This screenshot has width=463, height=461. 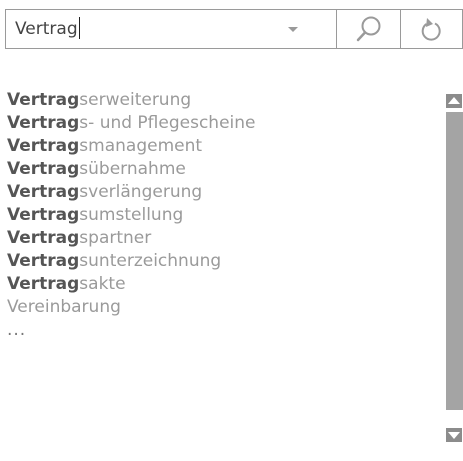 I want to click on chevron-down-icon, so click(x=293, y=29).